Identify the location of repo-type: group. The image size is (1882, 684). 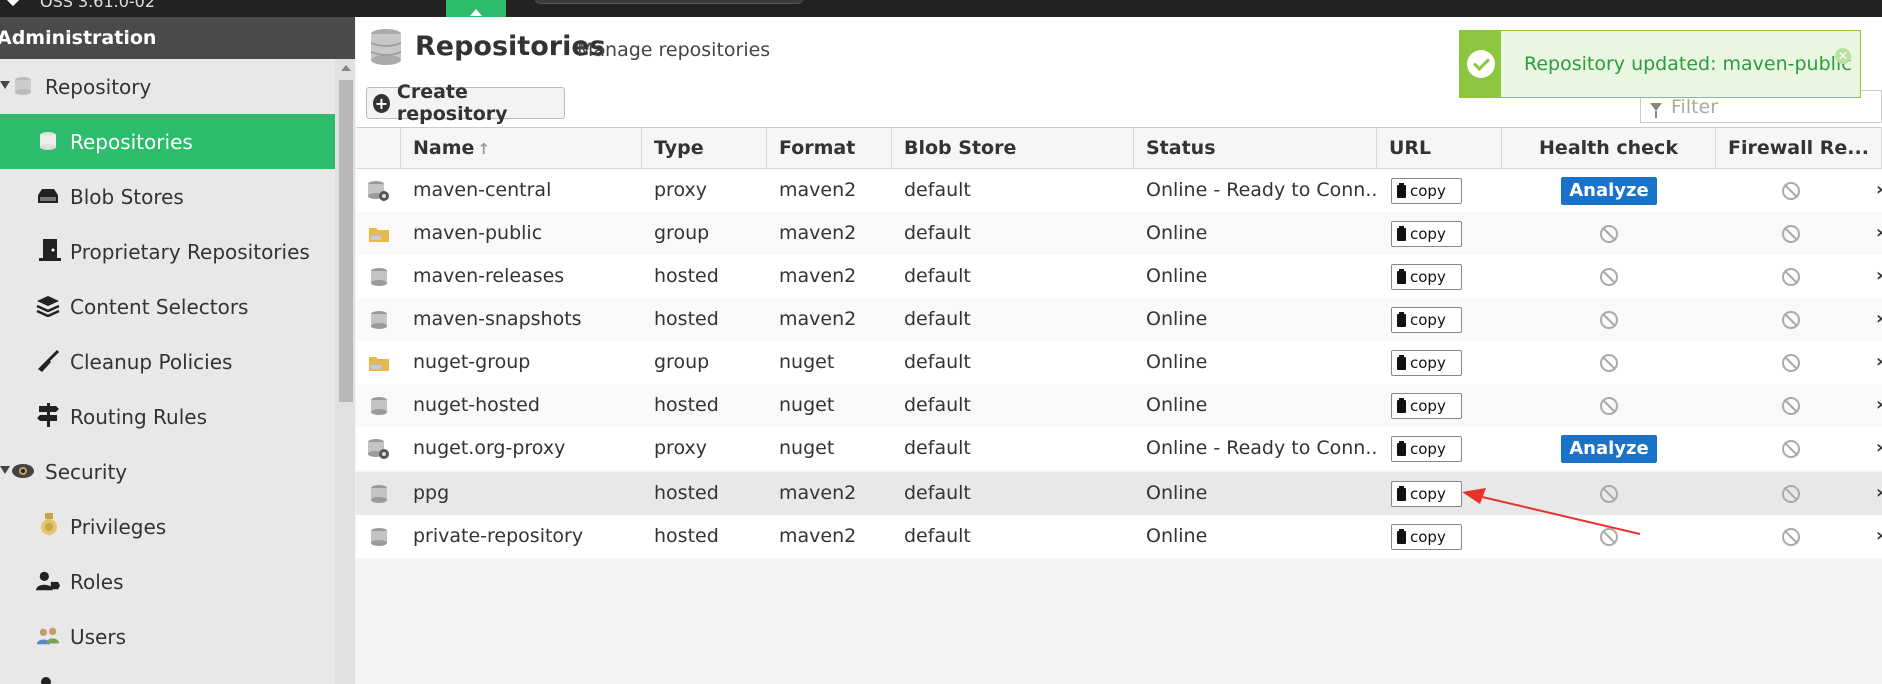
(682, 233).